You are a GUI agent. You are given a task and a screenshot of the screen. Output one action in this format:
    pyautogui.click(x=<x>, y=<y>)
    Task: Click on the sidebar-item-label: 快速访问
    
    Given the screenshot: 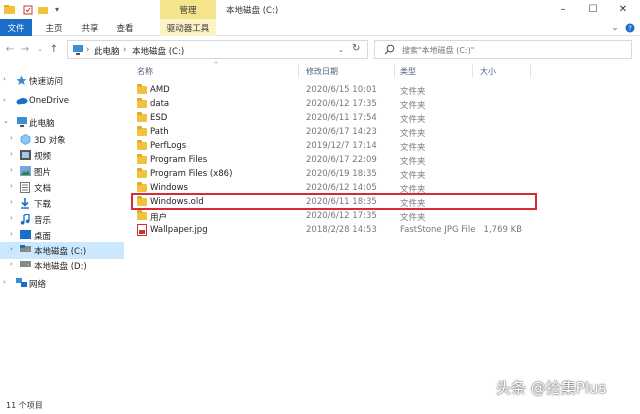 What is the action you would take?
    pyautogui.click(x=46, y=82)
    